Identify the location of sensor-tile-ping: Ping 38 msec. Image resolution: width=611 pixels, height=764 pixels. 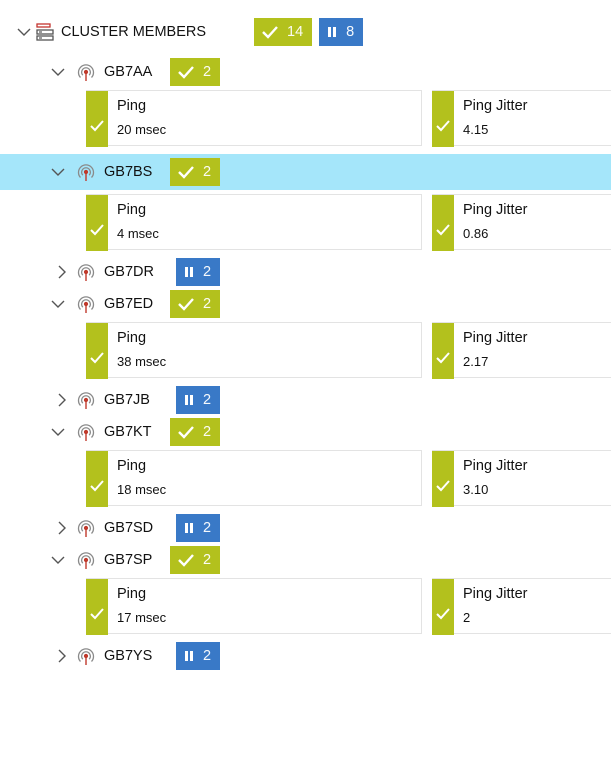
(254, 350).